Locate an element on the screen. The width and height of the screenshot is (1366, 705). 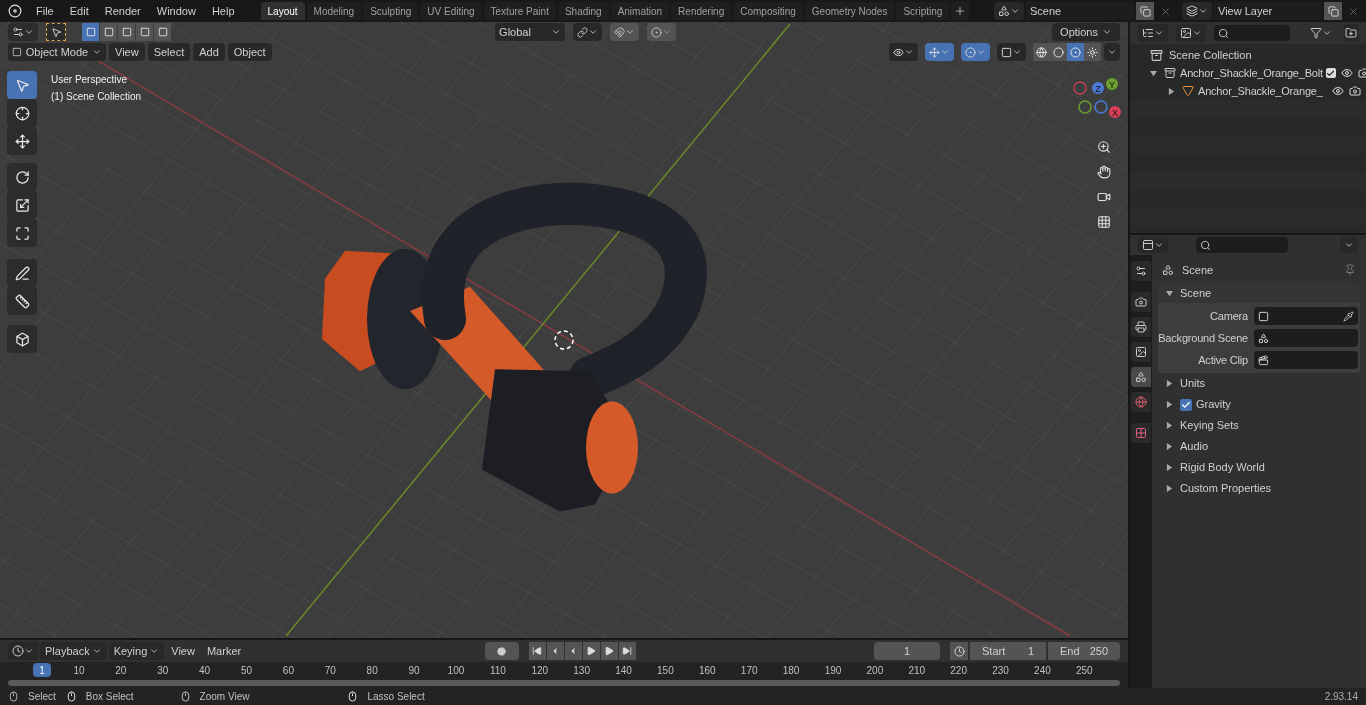
workspace-tab: Modeling is located at coordinates (334, 11).